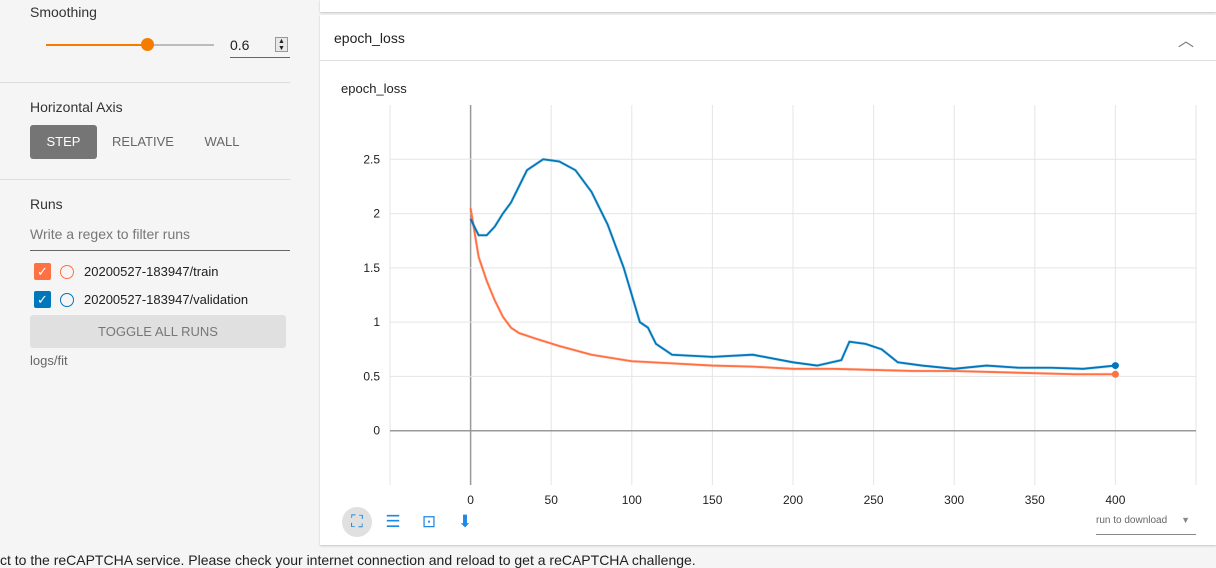 The height and width of the screenshot is (568, 1216). What do you see at coordinates (552, 499) in the screenshot?
I see `x-tick-label: 50` at bounding box center [552, 499].